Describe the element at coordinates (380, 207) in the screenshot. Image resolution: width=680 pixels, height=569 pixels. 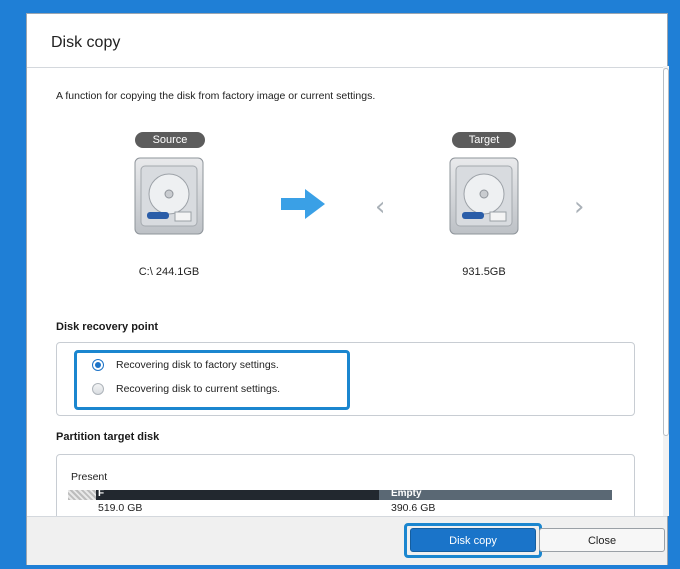
I see `previous-disk-chevron-icon: ‹` at that location.